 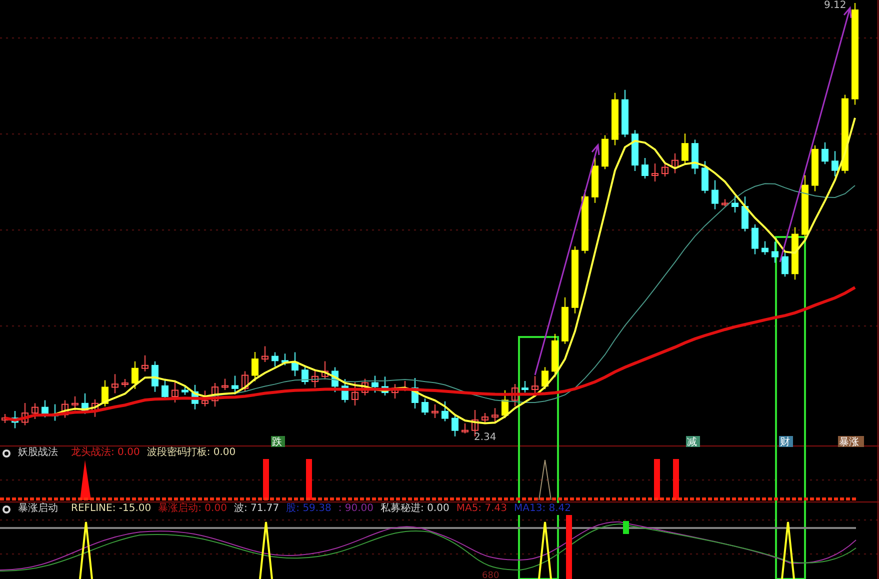 I want to click on signal-label: 财, so click(x=785, y=442).